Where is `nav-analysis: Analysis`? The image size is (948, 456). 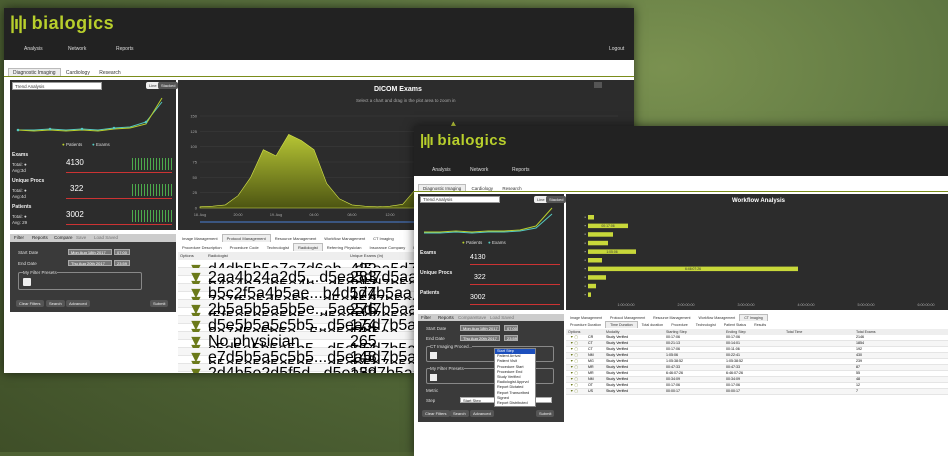 nav-analysis: Analysis is located at coordinates (33, 49).